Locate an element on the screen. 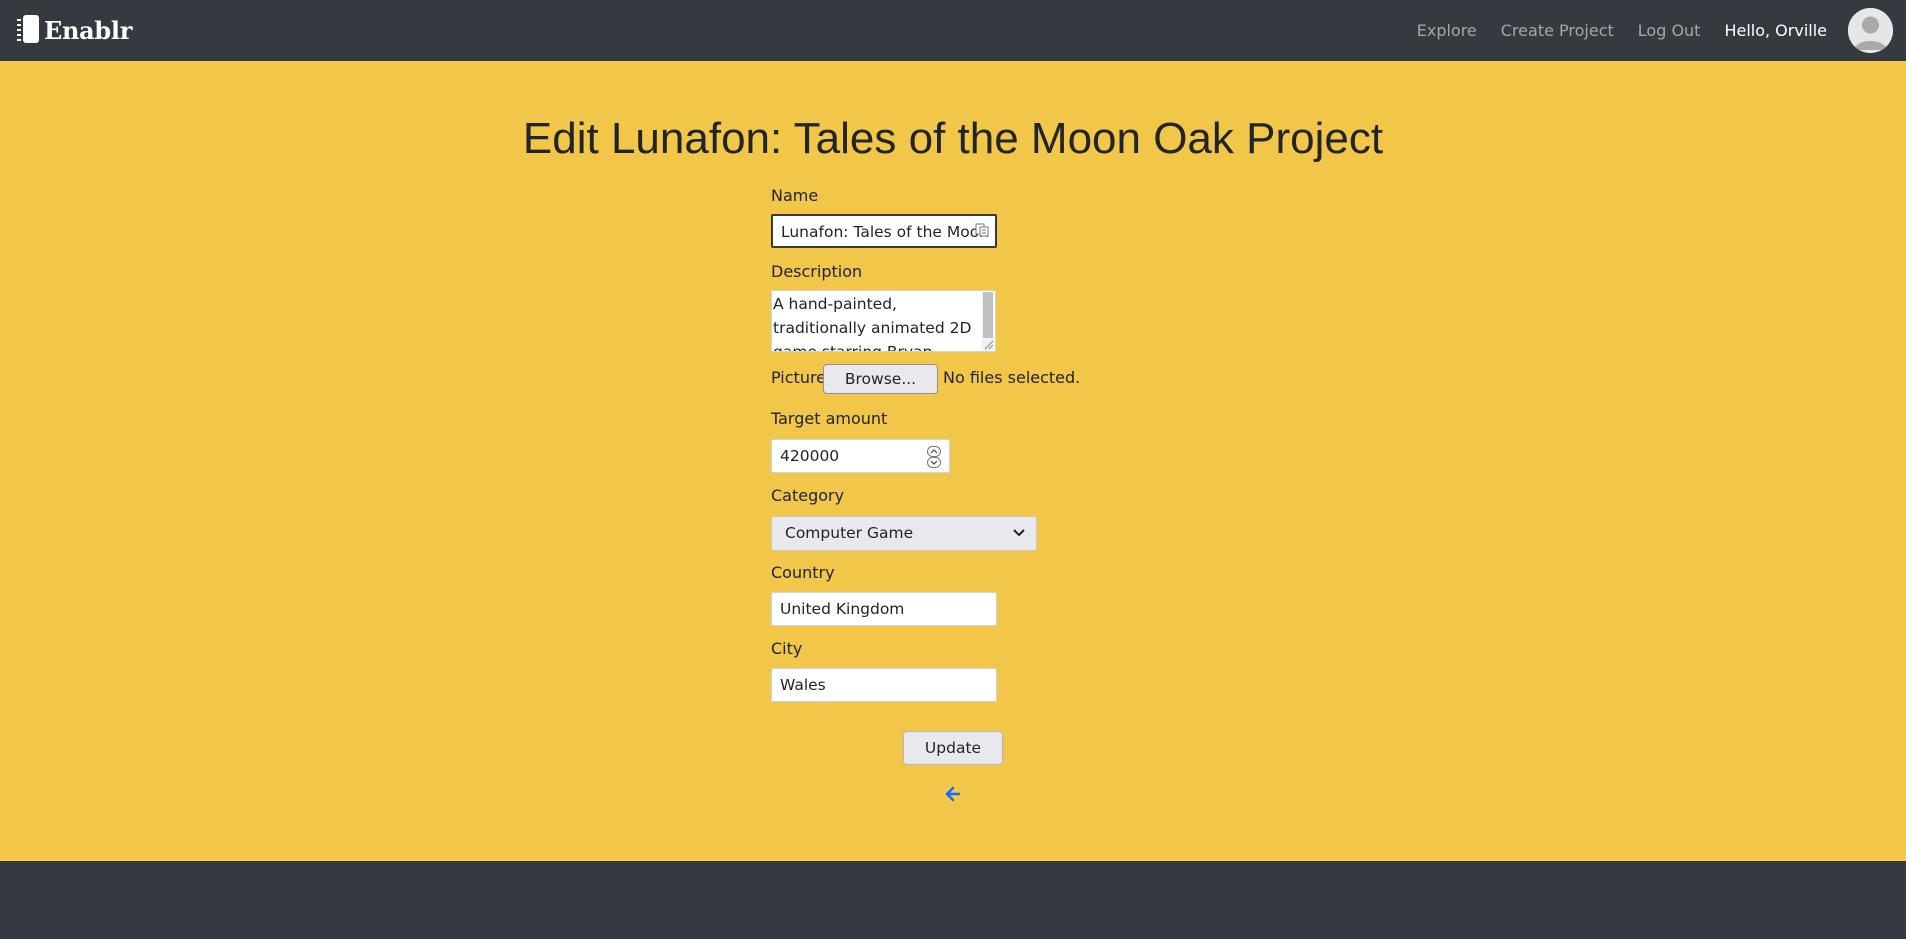 The image size is (1906, 939). category-select: Computer Game is located at coordinates (904, 533).